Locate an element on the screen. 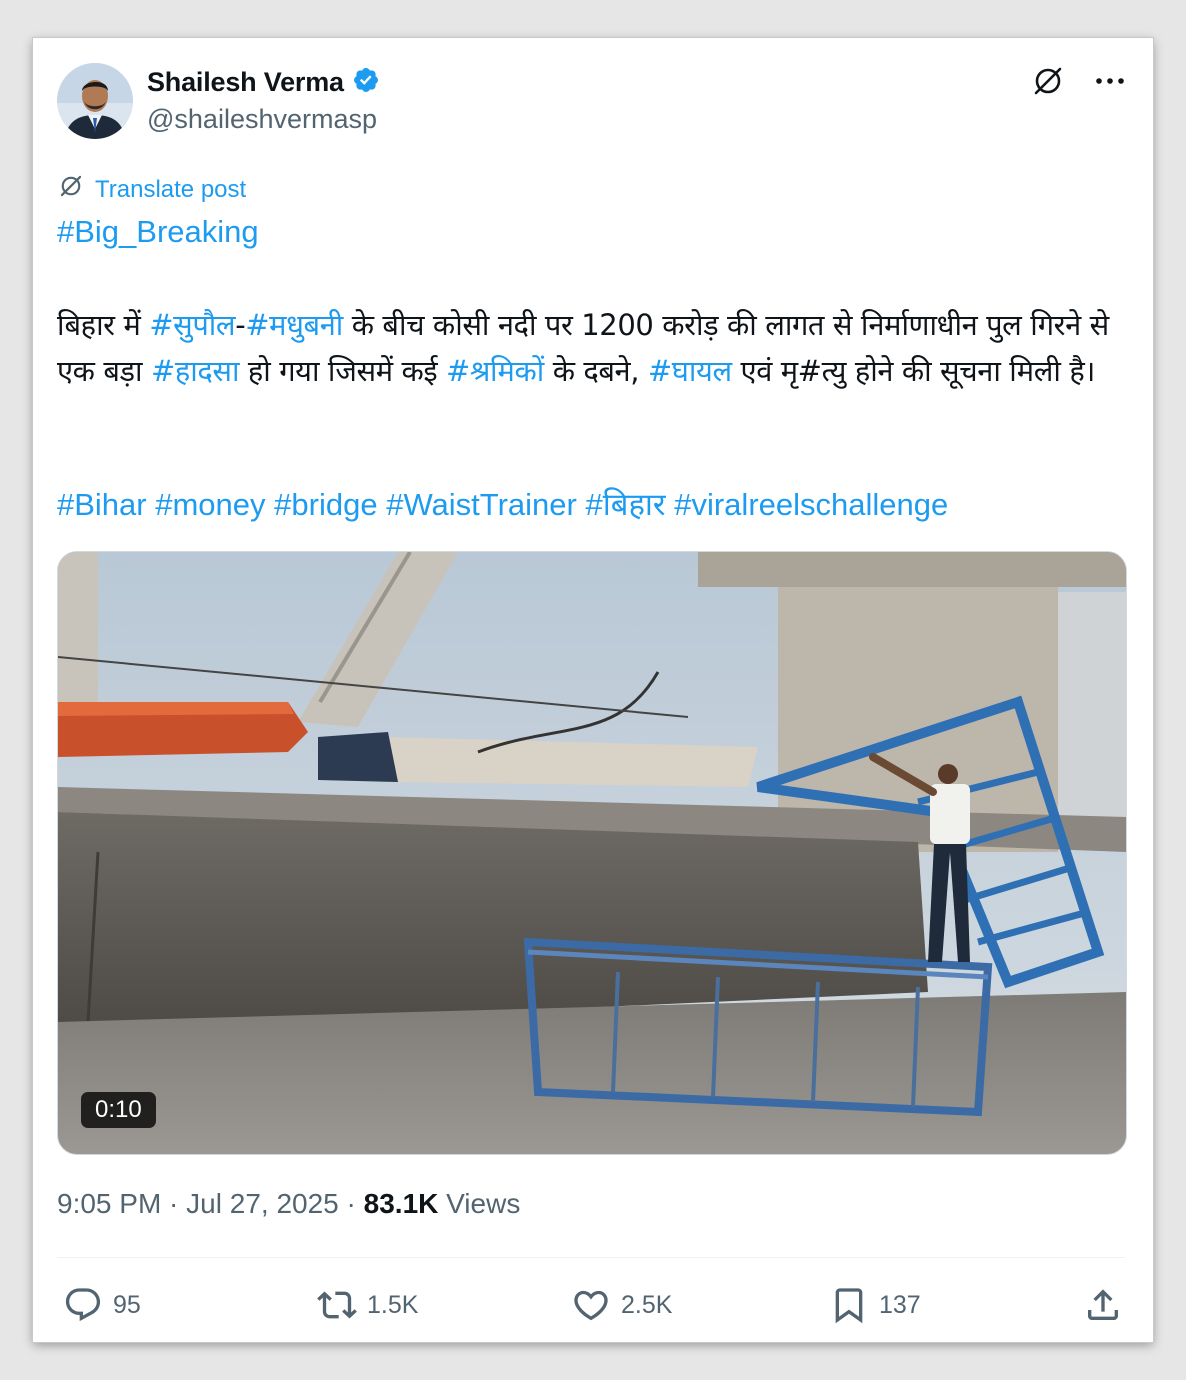  body-text-segment: - is located at coordinates (240, 325).